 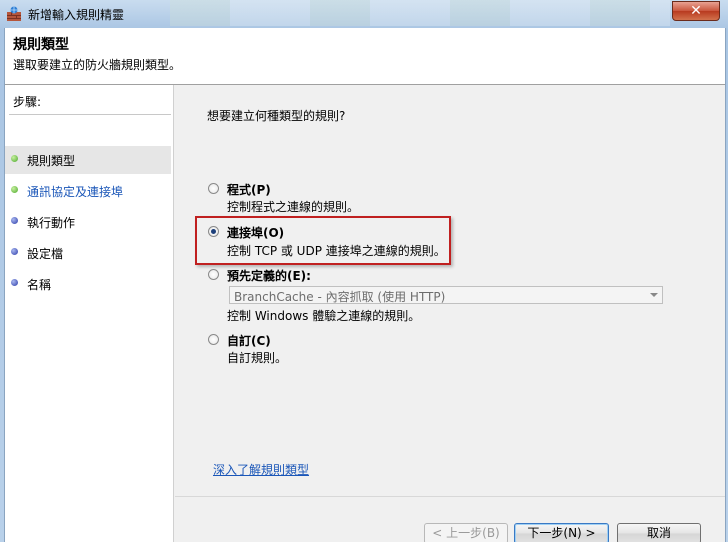 What do you see at coordinates (39, 285) in the screenshot?
I see `step-label: 名稱` at bounding box center [39, 285].